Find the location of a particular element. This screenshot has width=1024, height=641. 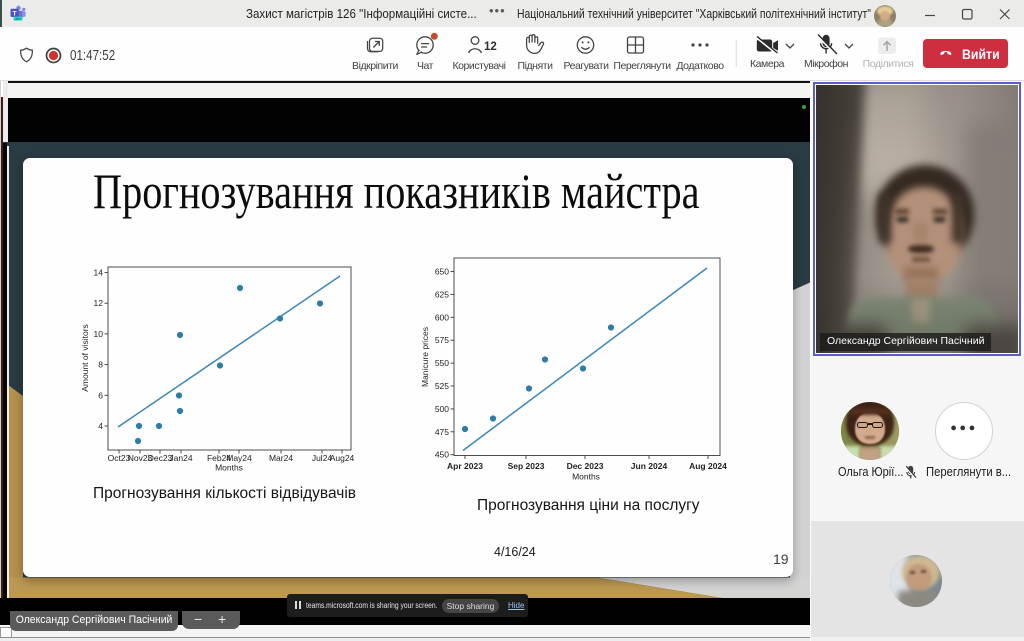

svg-text: Jan24 is located at coordinates (180, 458).